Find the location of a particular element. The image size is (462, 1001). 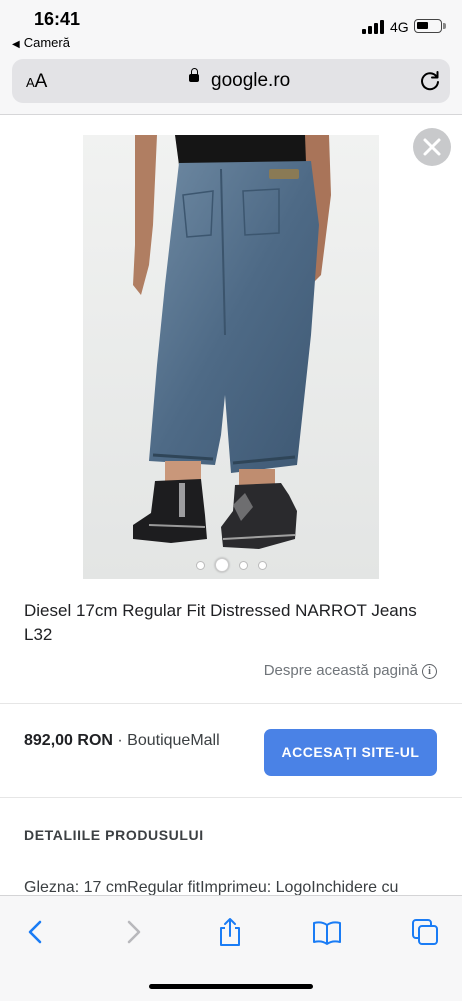

address-bar: AA google.ro is located at coordinates (231, 81).